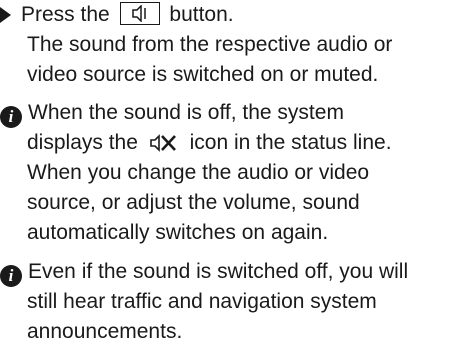 Image resolution: width=465 pixels, height=350 pixels. What do you see at coordinates (178, 232) in the screenshot?
I see `note1-line-5: automatically switches on again.` at bounding box center [178, 232].